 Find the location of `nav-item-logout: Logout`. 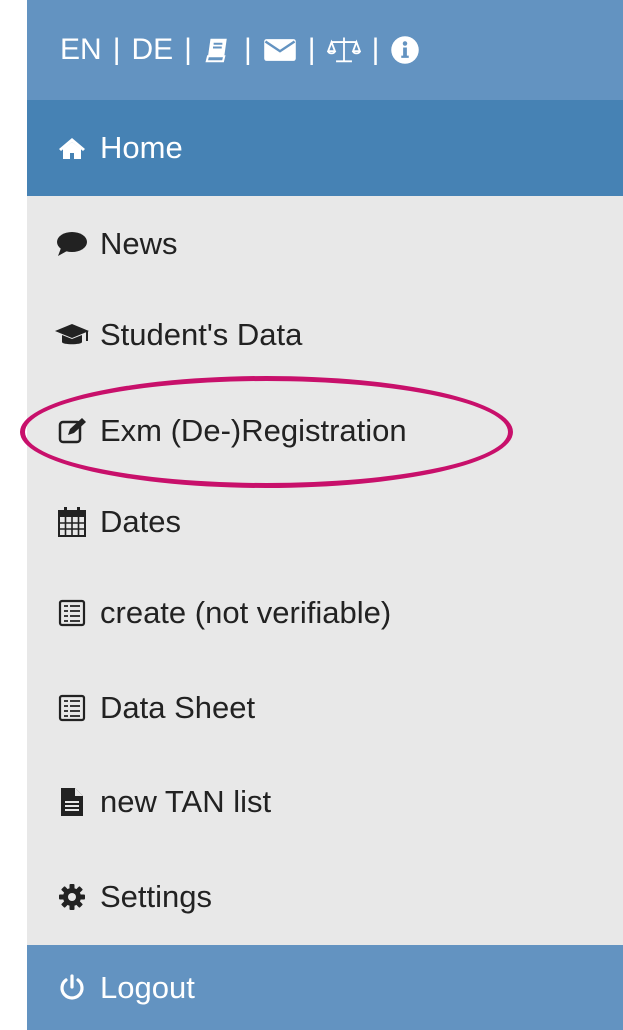

nav-item-logout: Logout is located at coordinates (325, 987).